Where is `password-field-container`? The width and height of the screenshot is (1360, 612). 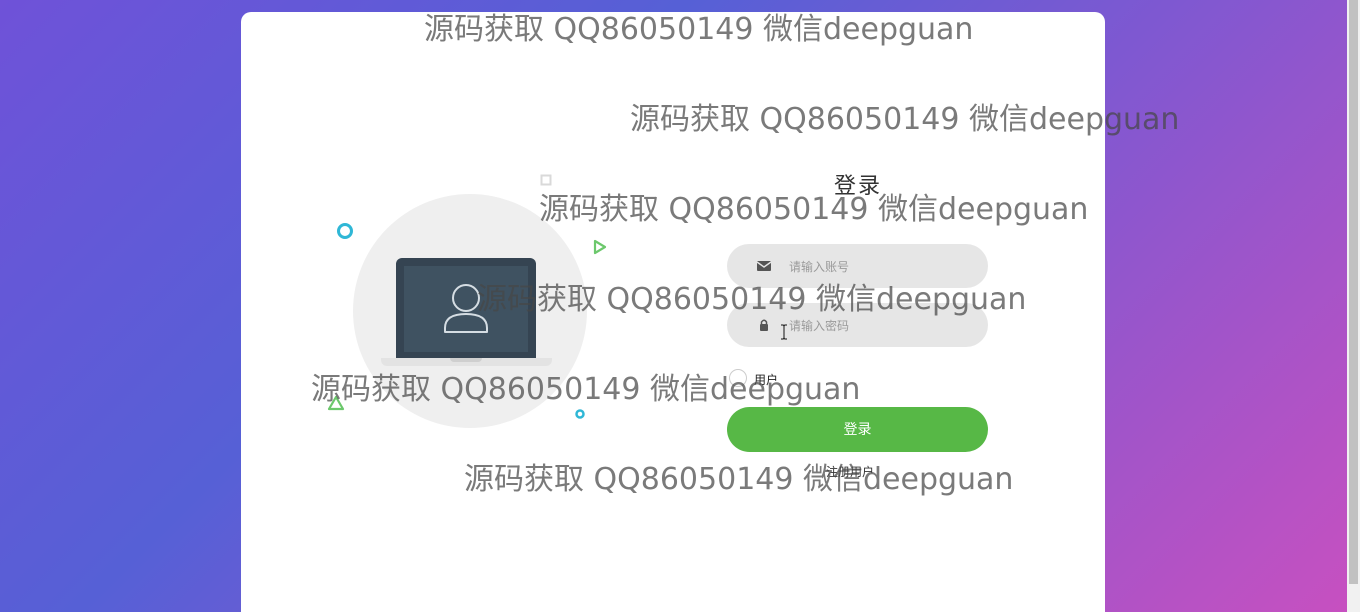 password-field-container is located at coordinates (857, 325).